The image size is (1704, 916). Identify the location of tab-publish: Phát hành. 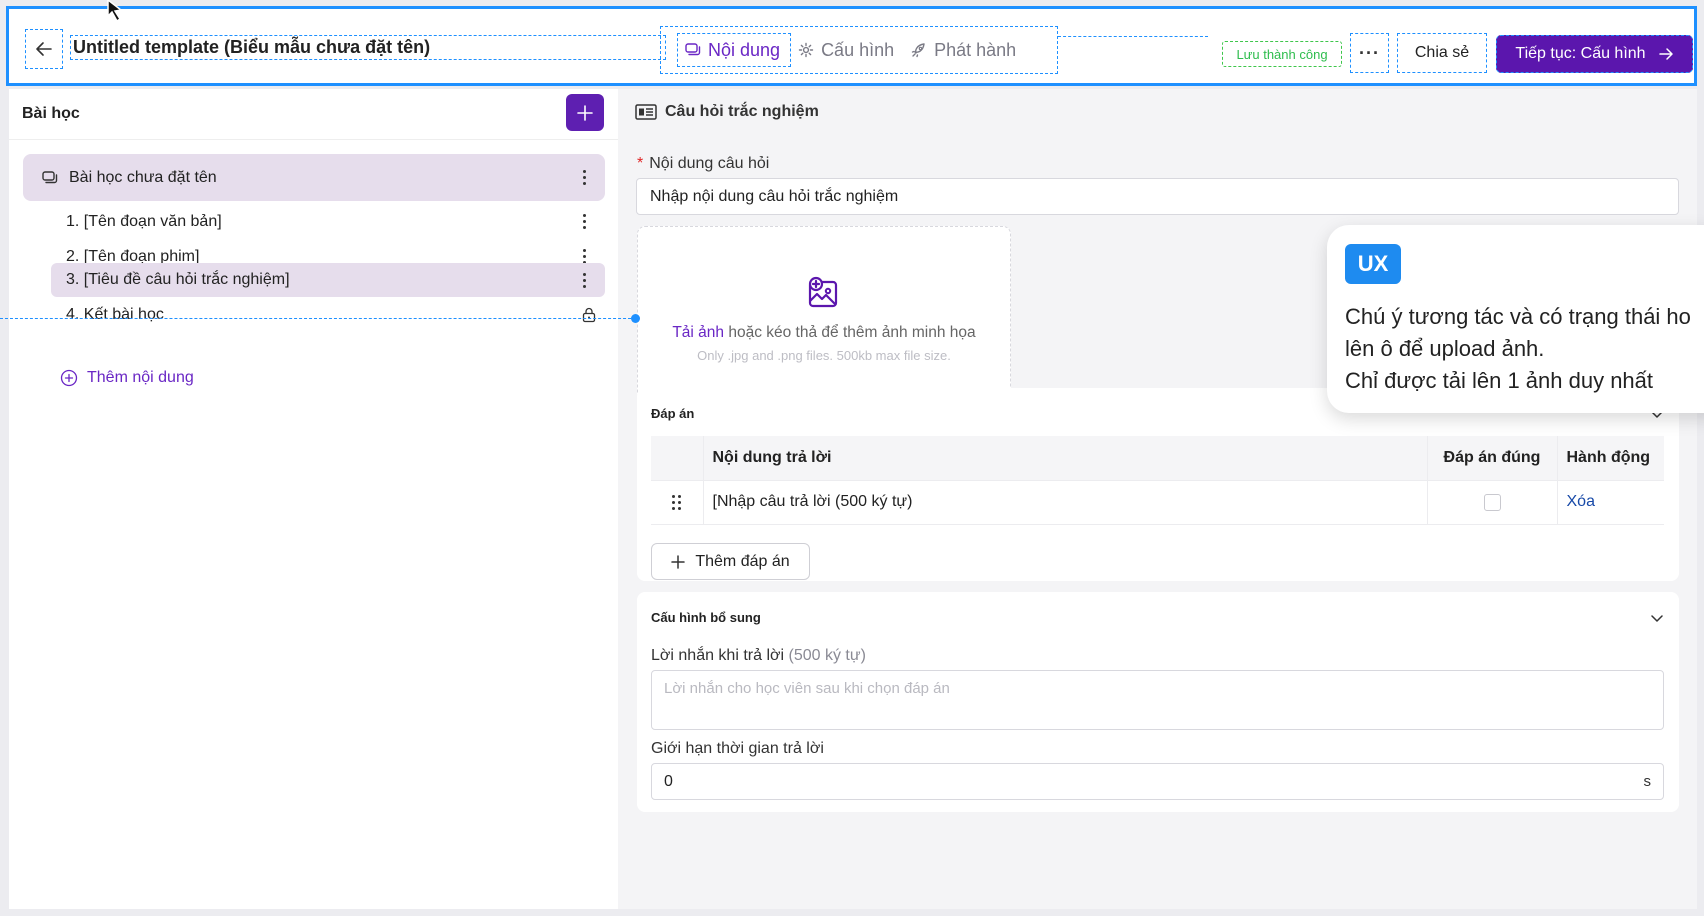
(965, 50).